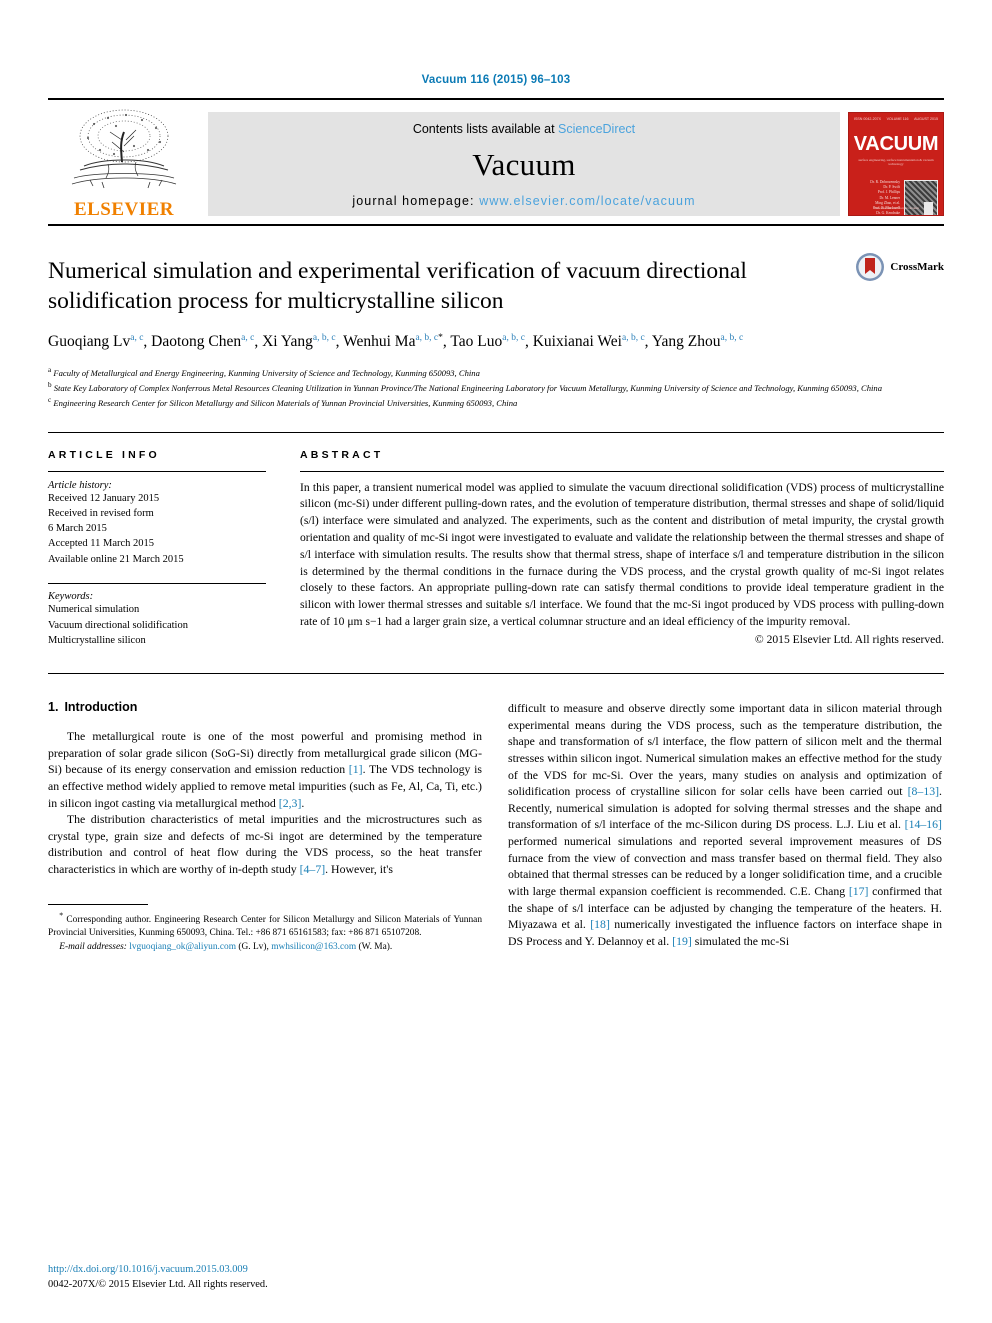 The width and height of the screenshot is (992, 1323). I want to click on author-entry: Kuixianai Weia, b, c,, so click(592, 341).